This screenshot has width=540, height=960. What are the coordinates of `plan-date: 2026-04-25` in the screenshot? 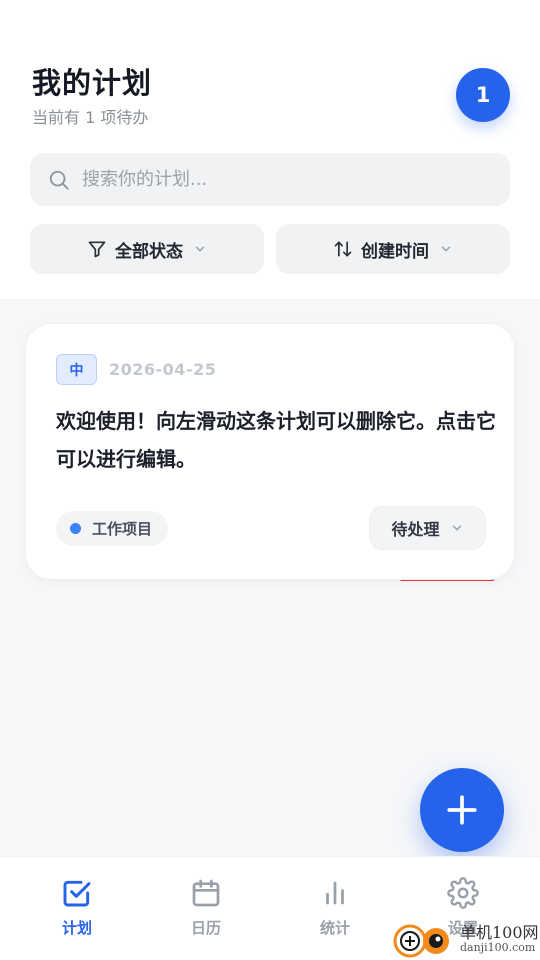 It's located at (163, 369).